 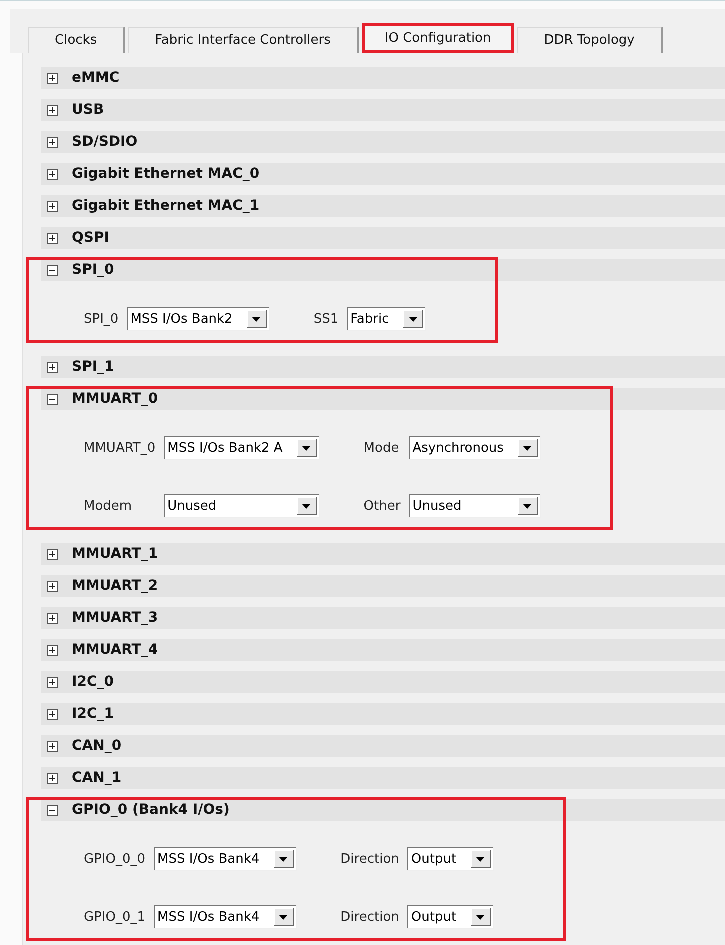 What do you see at coordinates (383, 238) in the screenshot?
I see `section-header: QSPI` at bounding box center [383, 238].